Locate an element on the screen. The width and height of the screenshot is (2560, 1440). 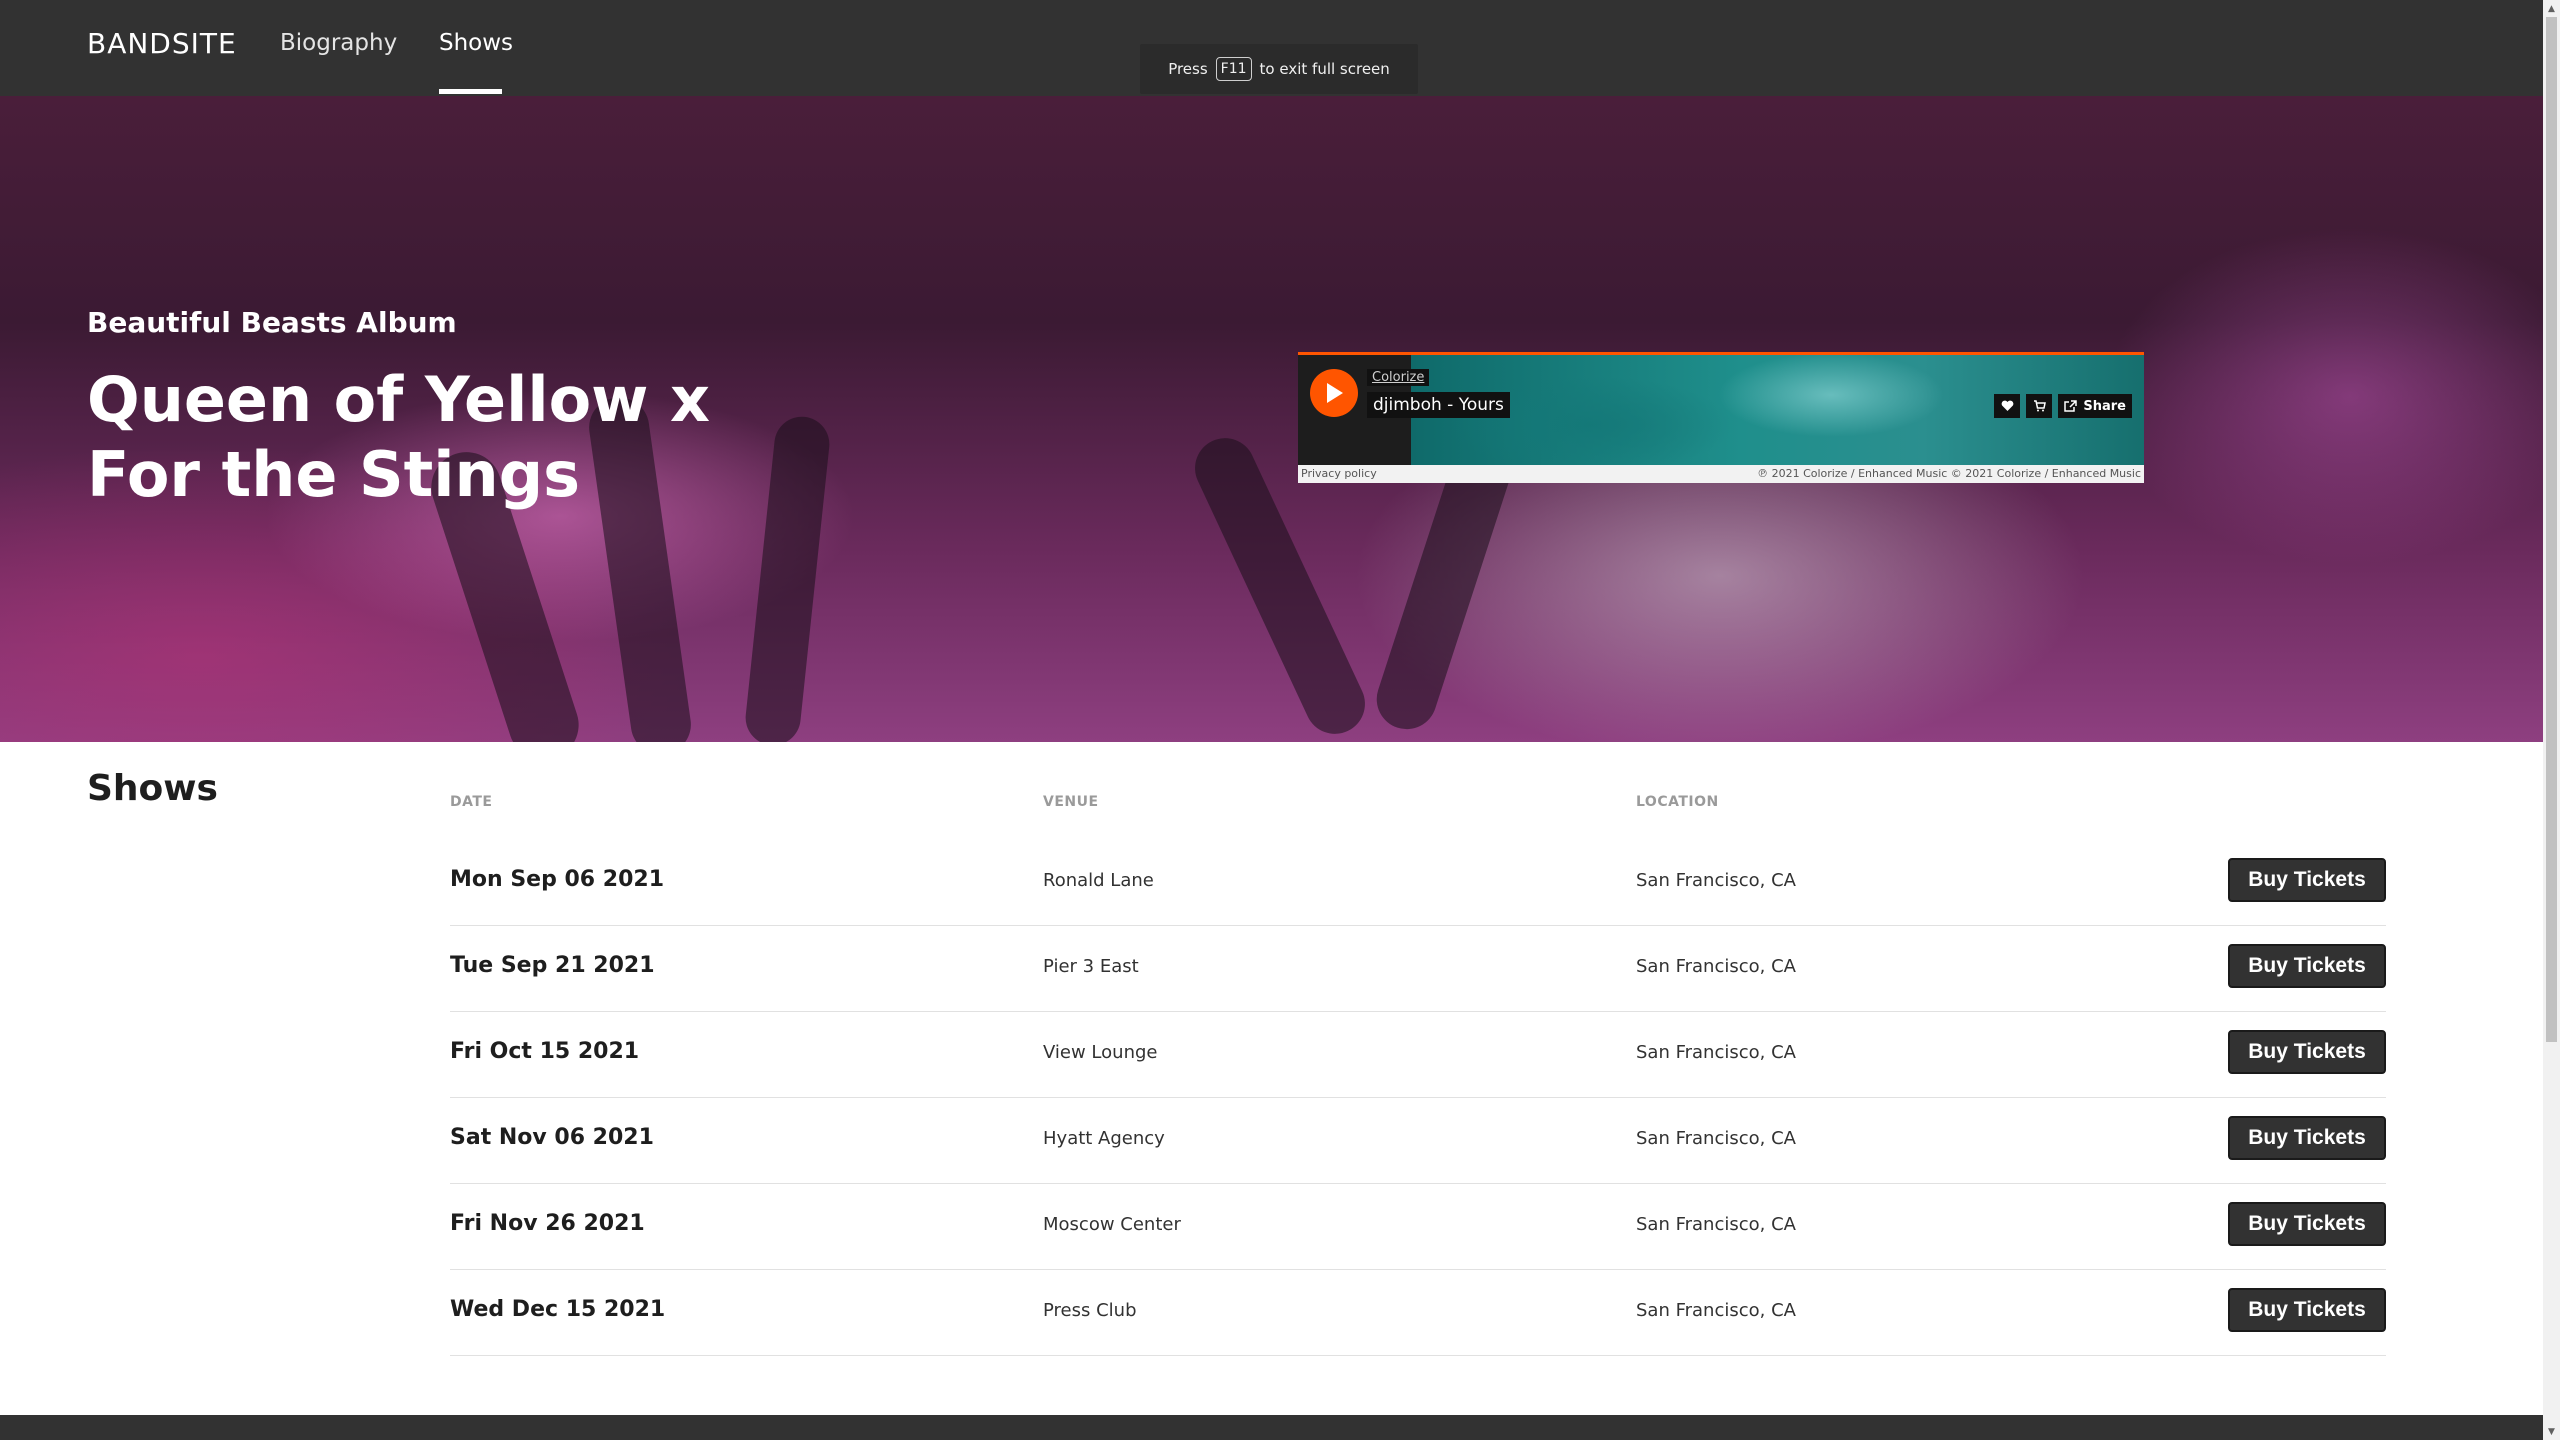
show-venue: Ronald Lane is located at coordinates (1098, 880).